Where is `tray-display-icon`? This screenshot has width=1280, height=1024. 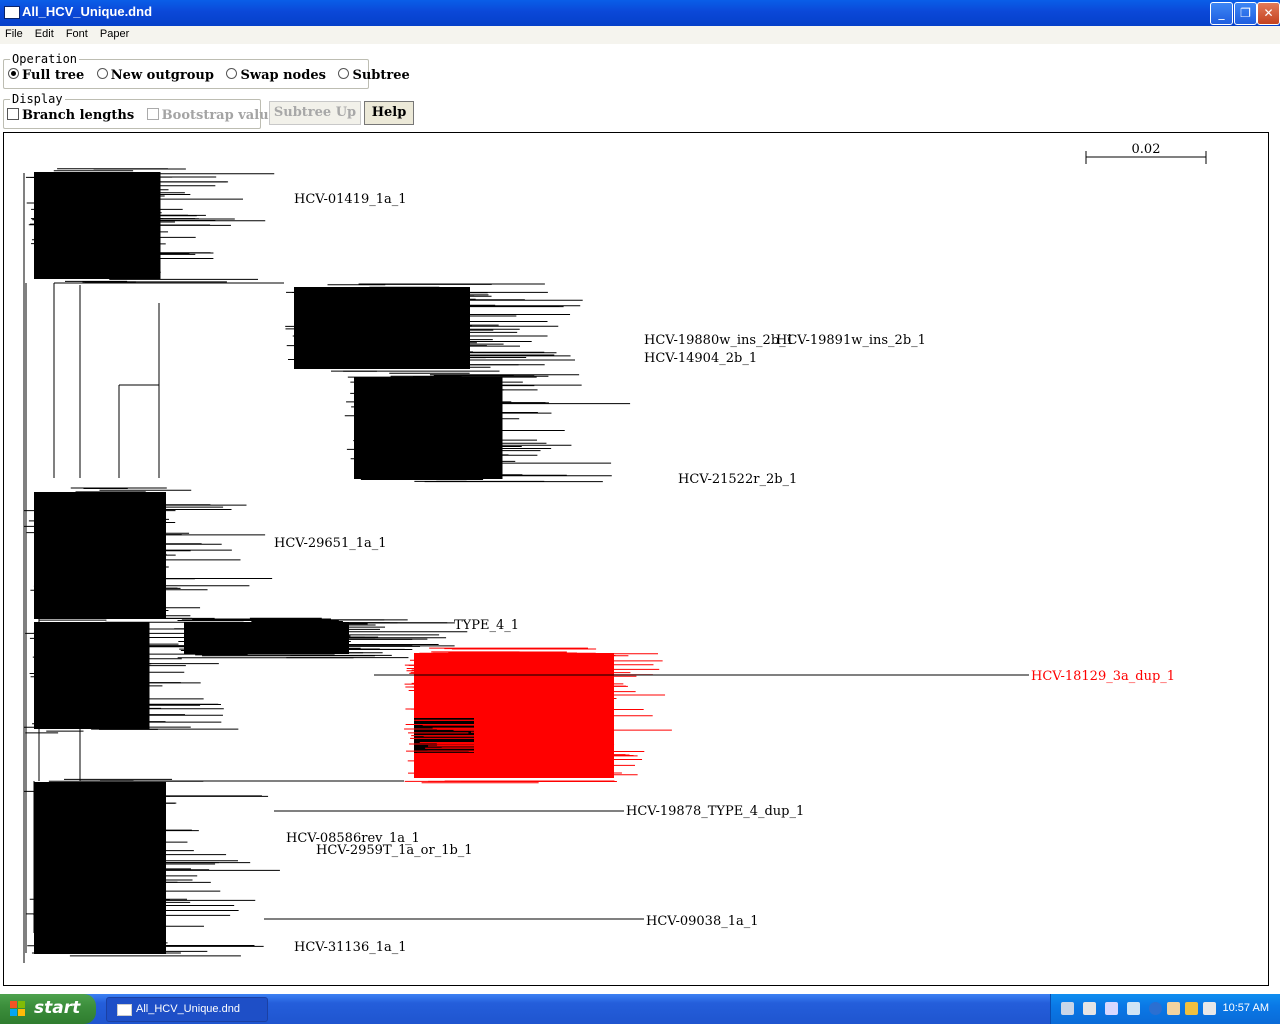 tray-display-icon is located at coordinates (1089, 1008).